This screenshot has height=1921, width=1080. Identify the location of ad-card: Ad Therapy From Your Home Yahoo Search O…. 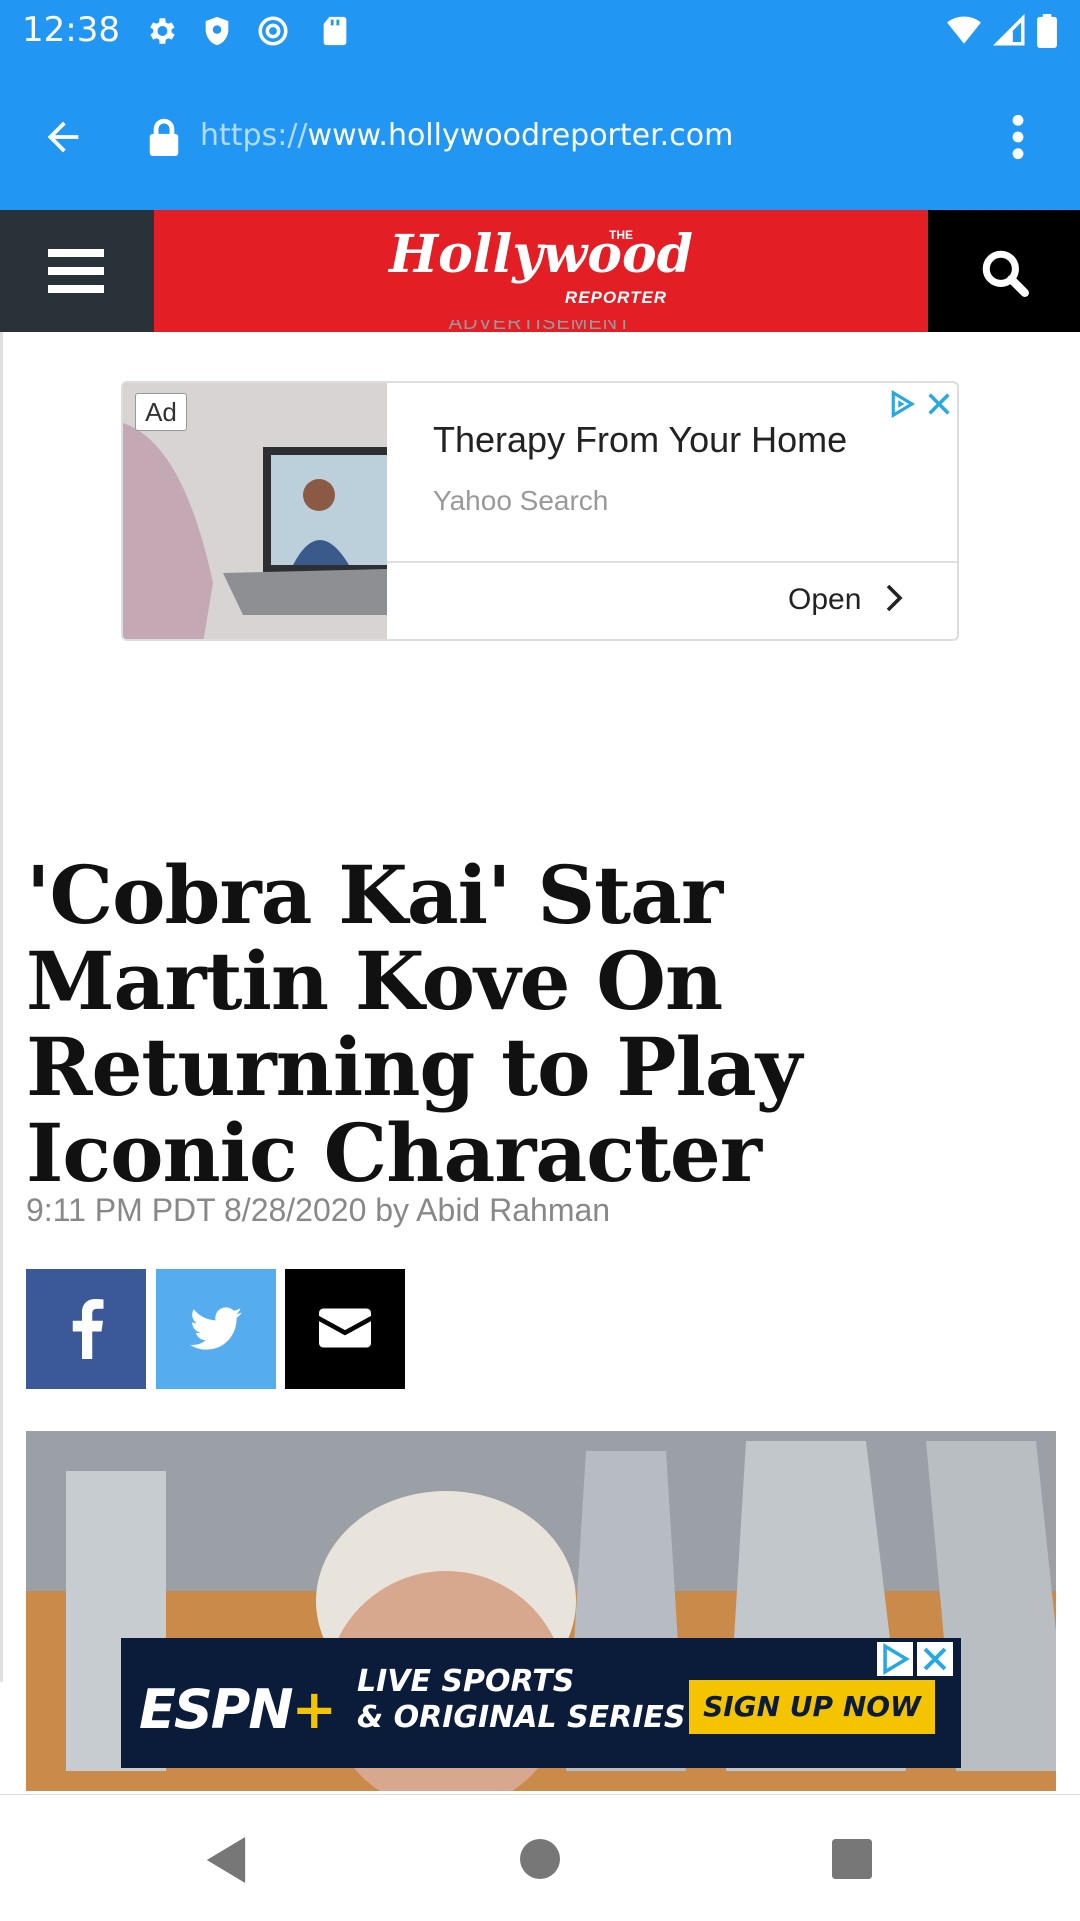
(540, 511).